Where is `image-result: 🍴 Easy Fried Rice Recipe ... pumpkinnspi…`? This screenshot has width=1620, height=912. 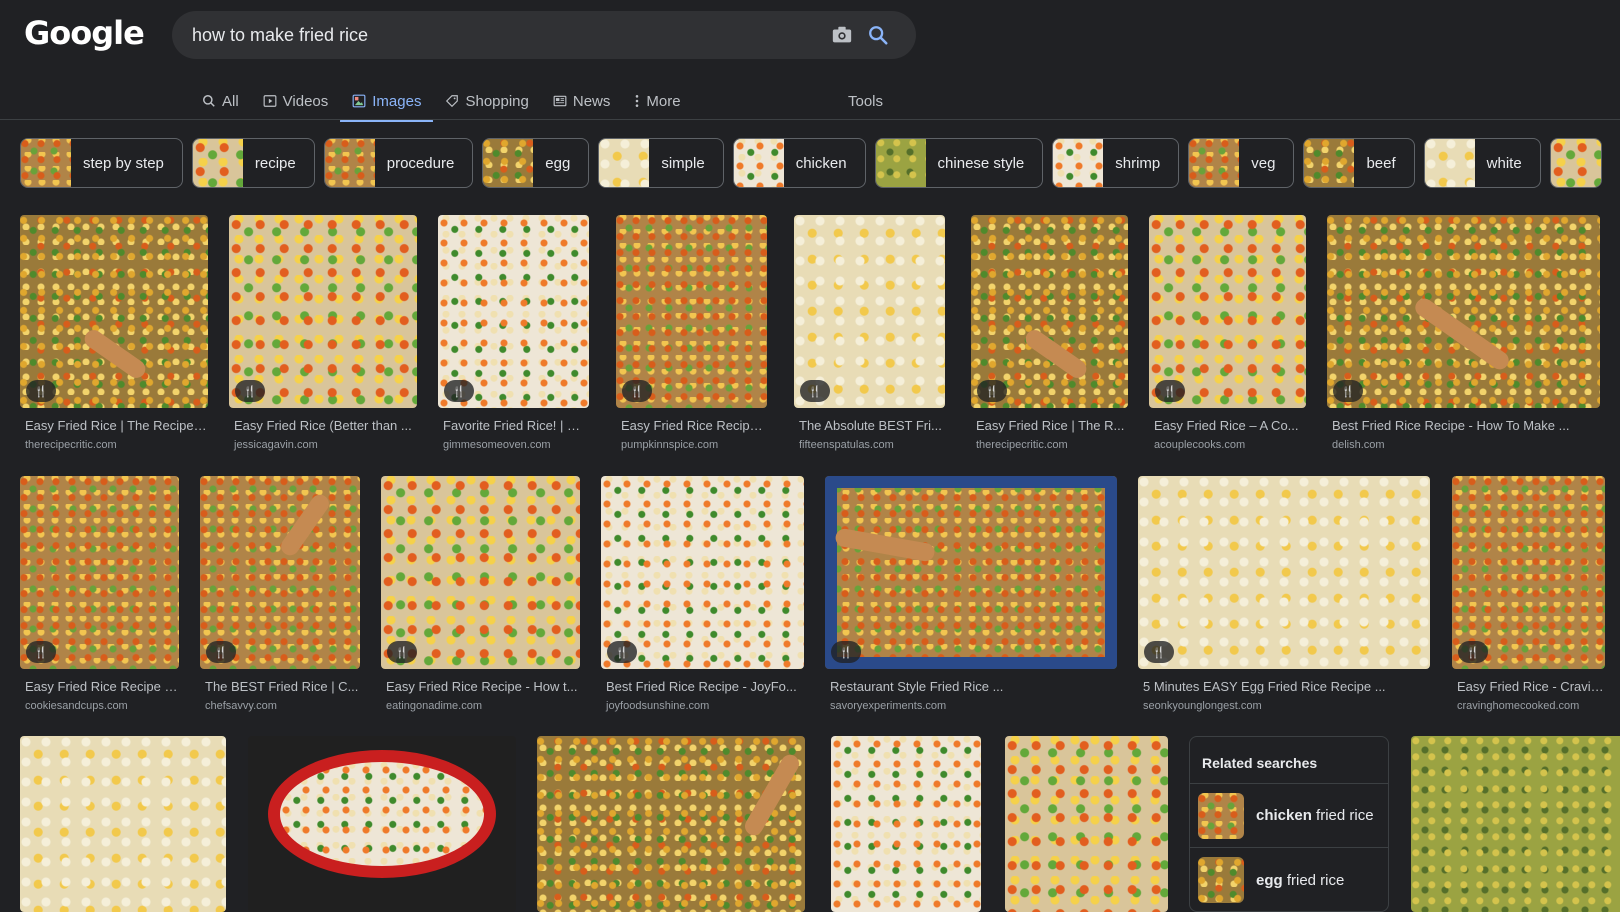
image-result: 🍴 Easy Fried Rice Recipe ... pumpkinnspi… is located at coordinates (691, 333).